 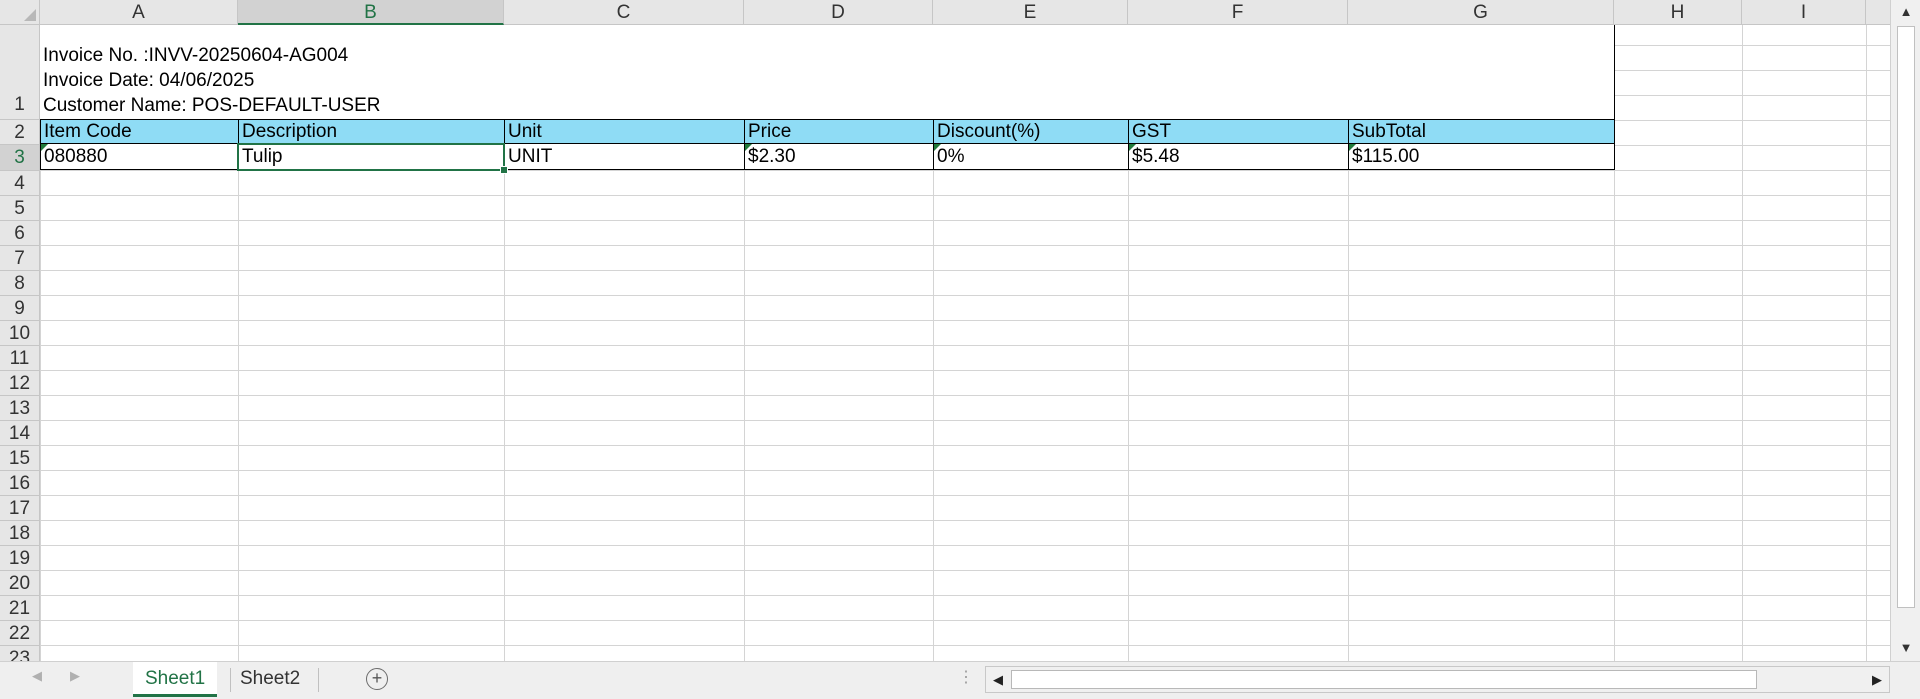 What do you see at coordinates (1481, 157) in the screenshot?
I see `cell-subtotal: $115.00` at bounding box center [1481, 157].